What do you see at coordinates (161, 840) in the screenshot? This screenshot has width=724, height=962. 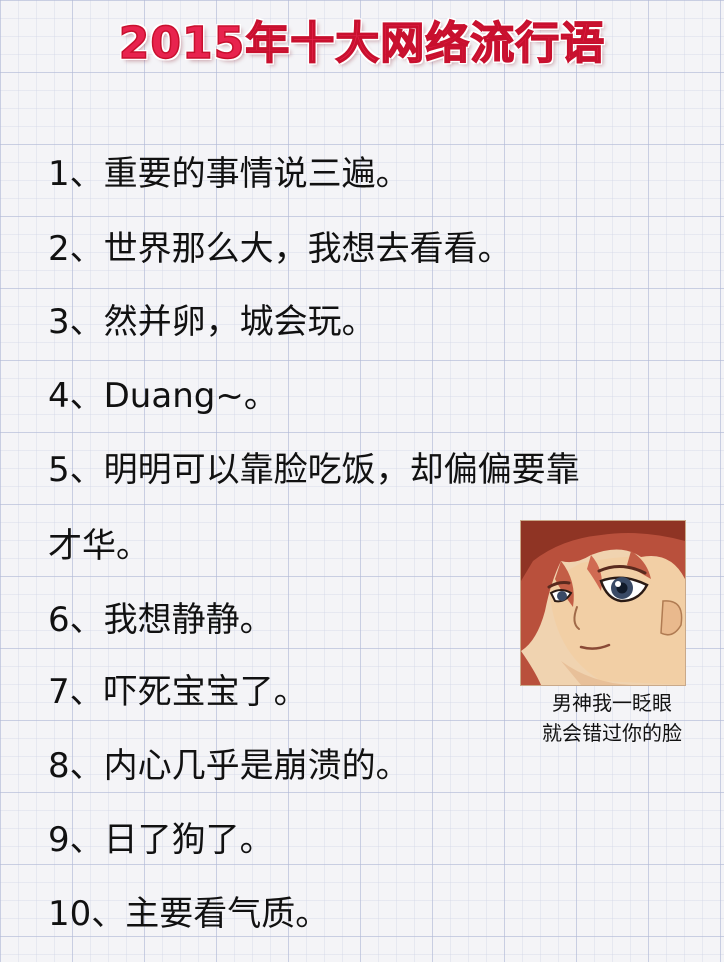 I see `list-item: 9、日了狗了。` at bounding box center [161, 840].